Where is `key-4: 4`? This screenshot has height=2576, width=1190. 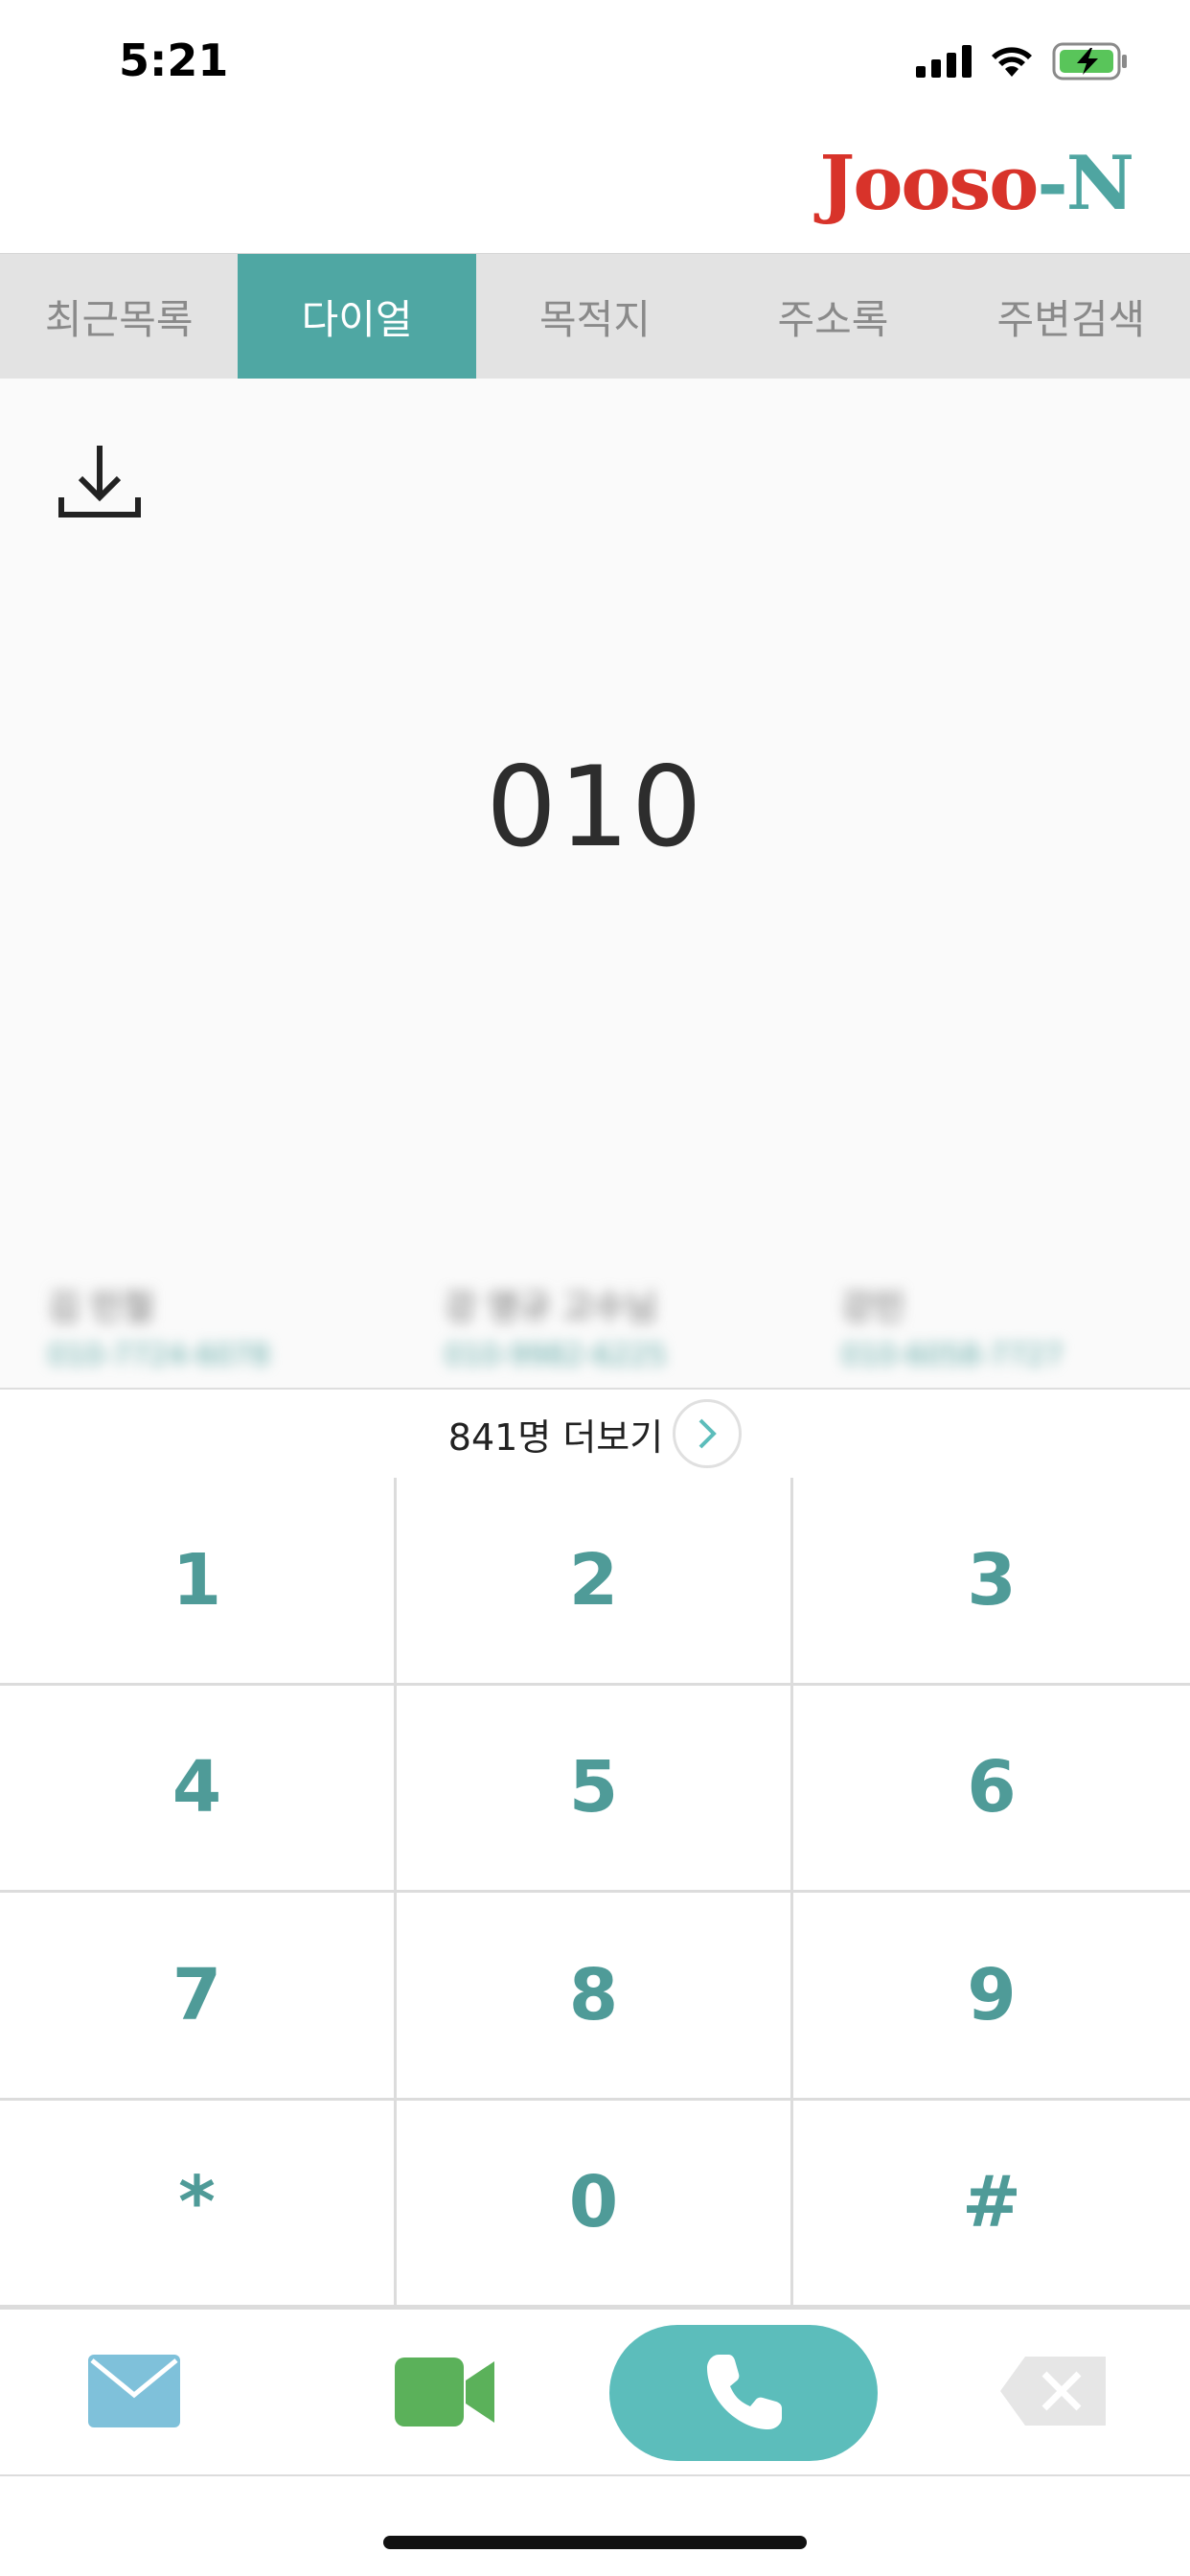
key-4: 4 is located at coordinates (199, 1789).